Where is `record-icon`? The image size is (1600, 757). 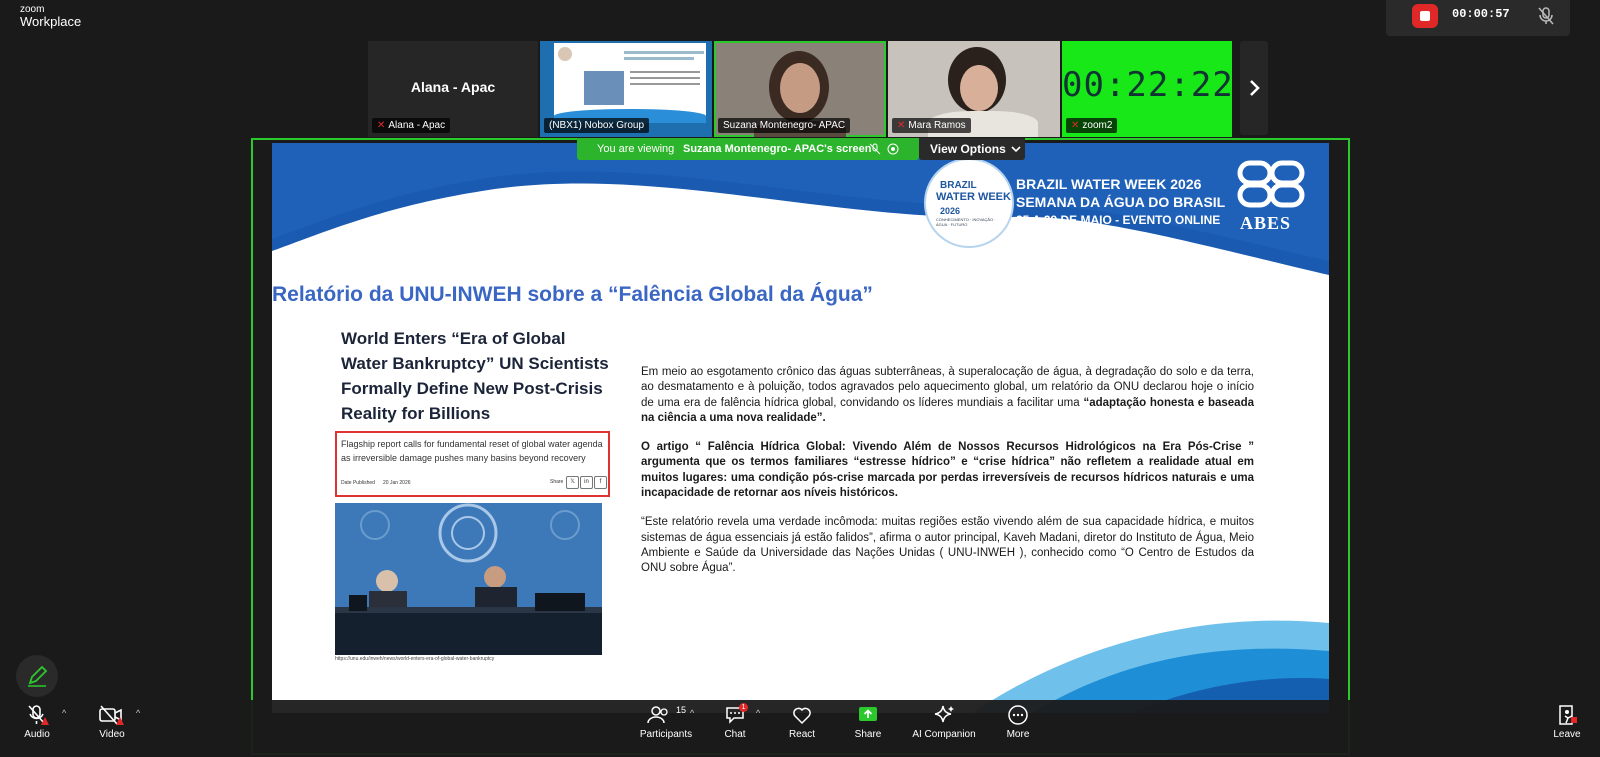 record-icon is located at coordinates (893, 149).